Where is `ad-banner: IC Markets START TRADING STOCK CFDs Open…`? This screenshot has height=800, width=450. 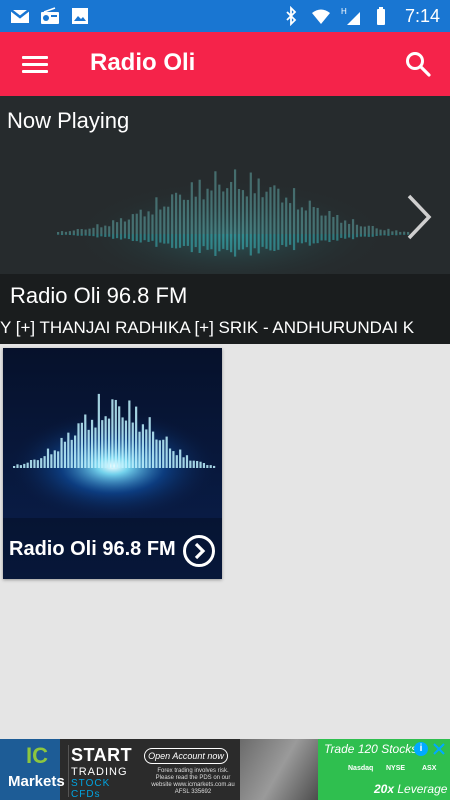 ad-banner: IC Markets START TRADING STOCK CFDs Open… is located at coordinates (225, 769).